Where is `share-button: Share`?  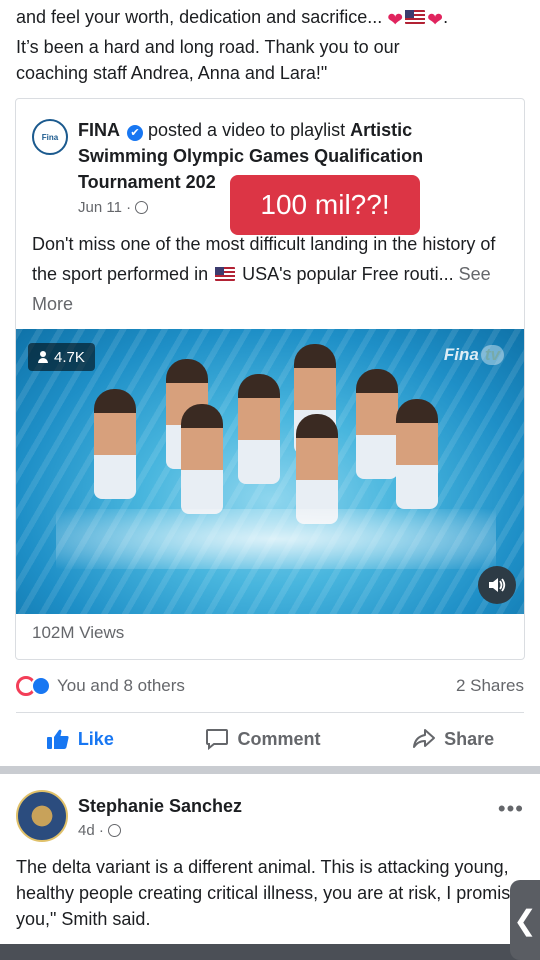 share-button: Share is located at coordinates (453, 739).